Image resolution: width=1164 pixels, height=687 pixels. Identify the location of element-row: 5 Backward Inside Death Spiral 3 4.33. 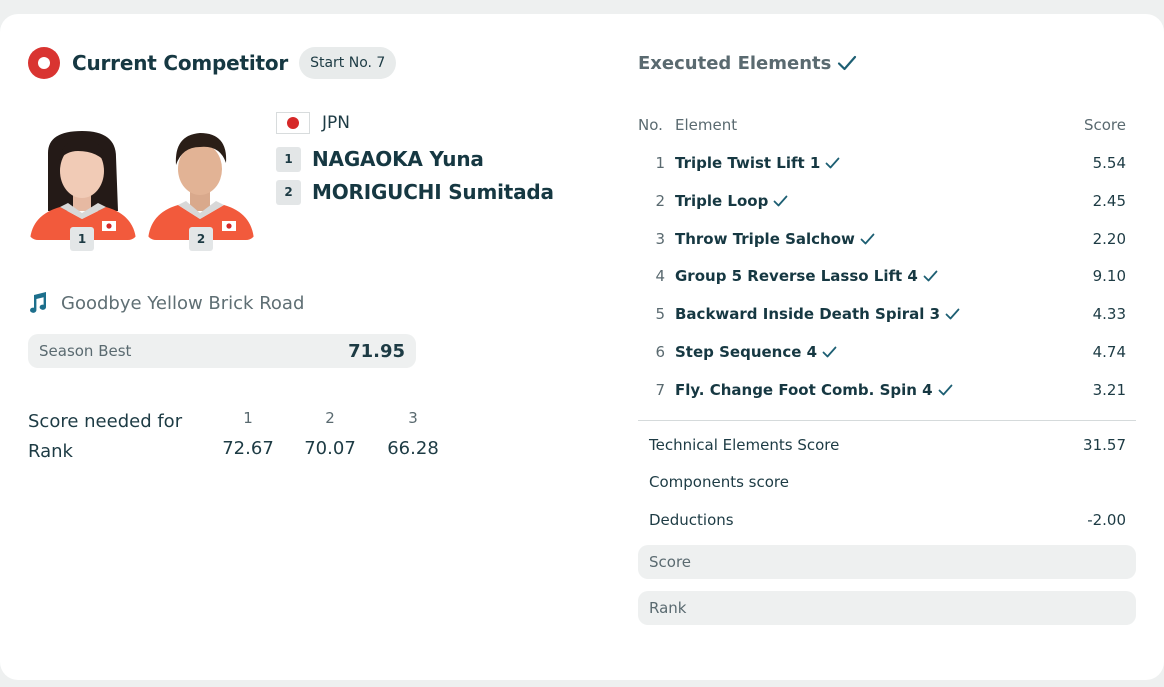
(882, 314).